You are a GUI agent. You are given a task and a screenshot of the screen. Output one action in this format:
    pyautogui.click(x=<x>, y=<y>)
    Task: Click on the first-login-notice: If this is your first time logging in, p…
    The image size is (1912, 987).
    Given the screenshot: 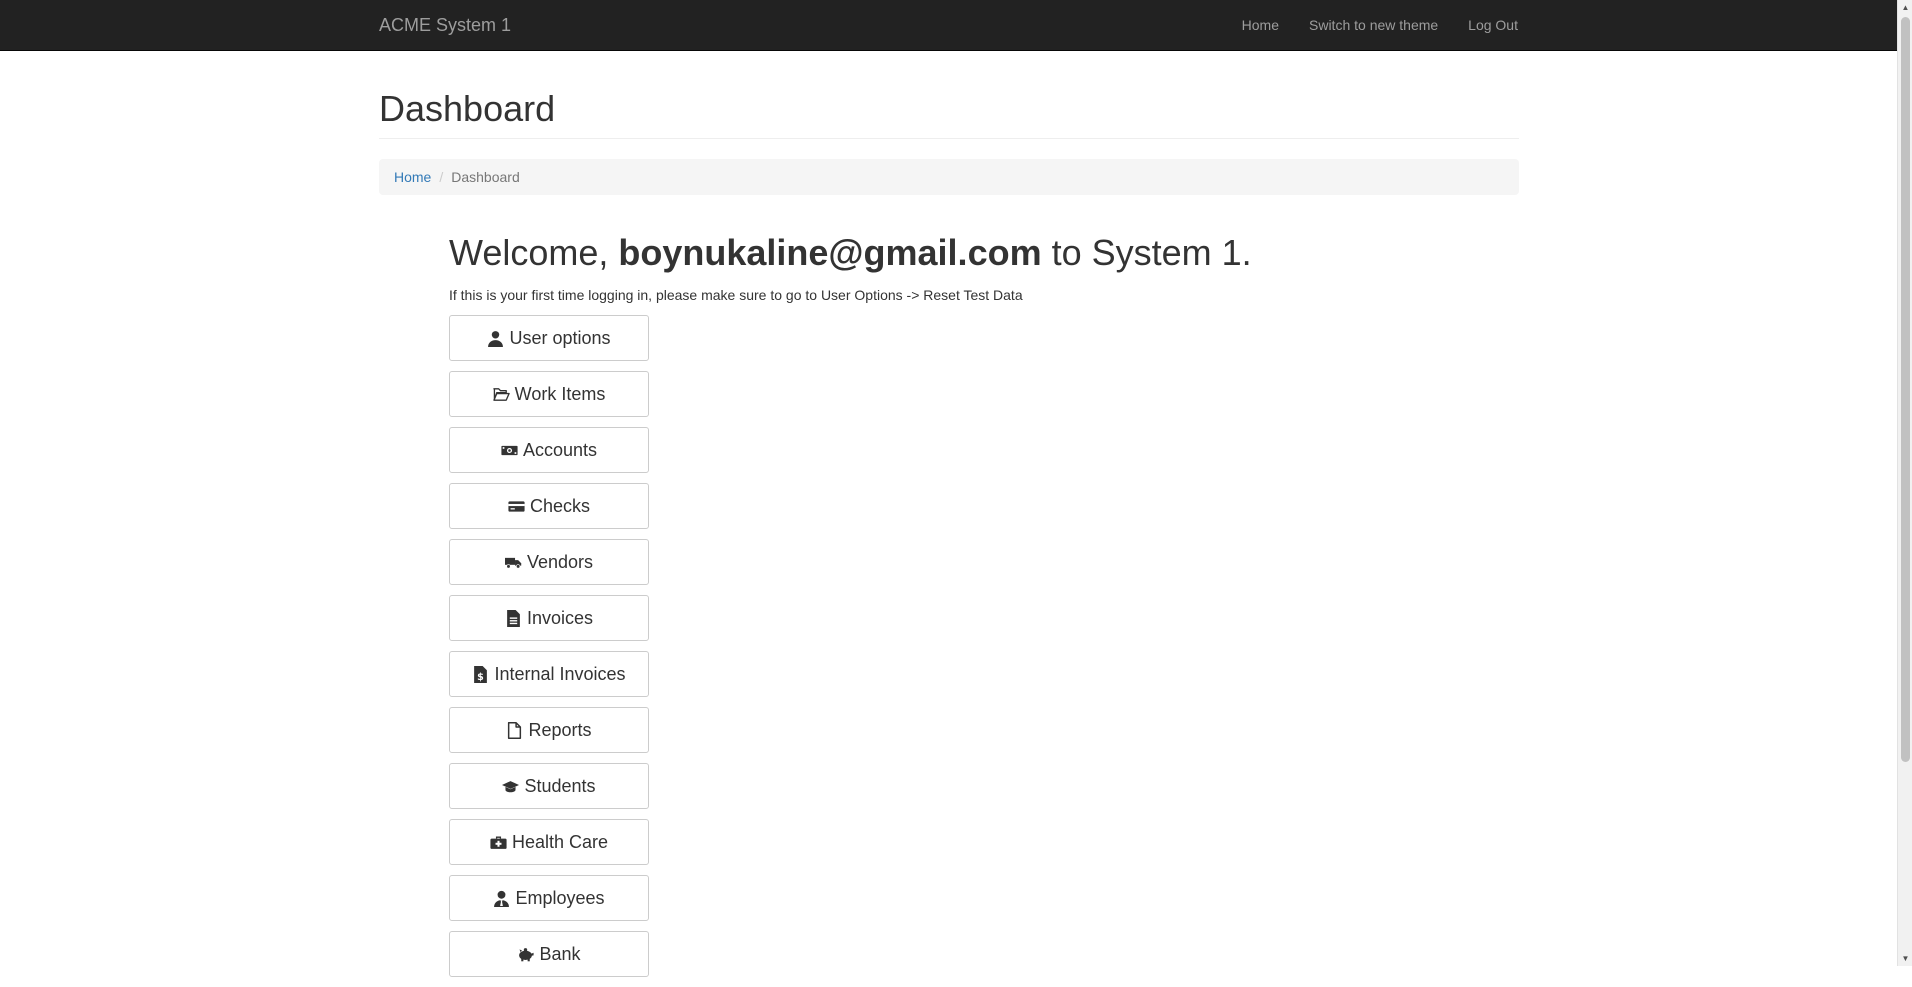 What is the action you would take?
    pyautogui.click(x=736, y=295)
    